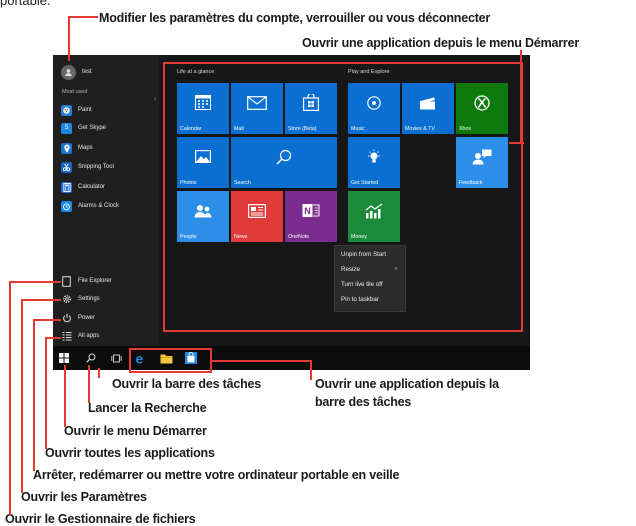 The height and width of the screenshot is (526, 636). I want to click on most-used-item-skype: S Get Skype, so click(83, 128).